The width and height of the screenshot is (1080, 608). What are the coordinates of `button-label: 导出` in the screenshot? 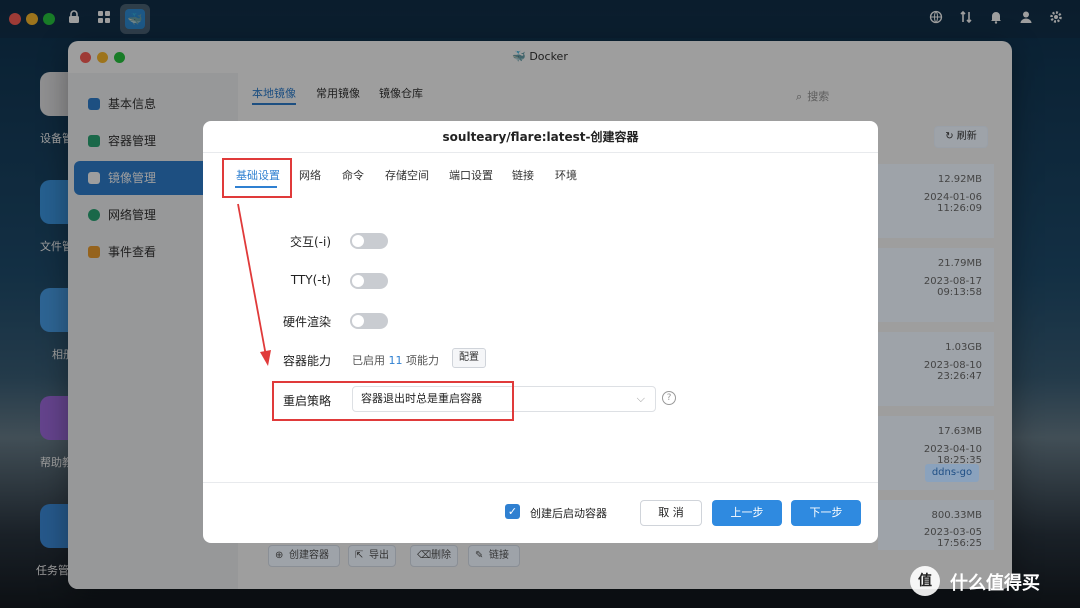 It's located at (379, 555).